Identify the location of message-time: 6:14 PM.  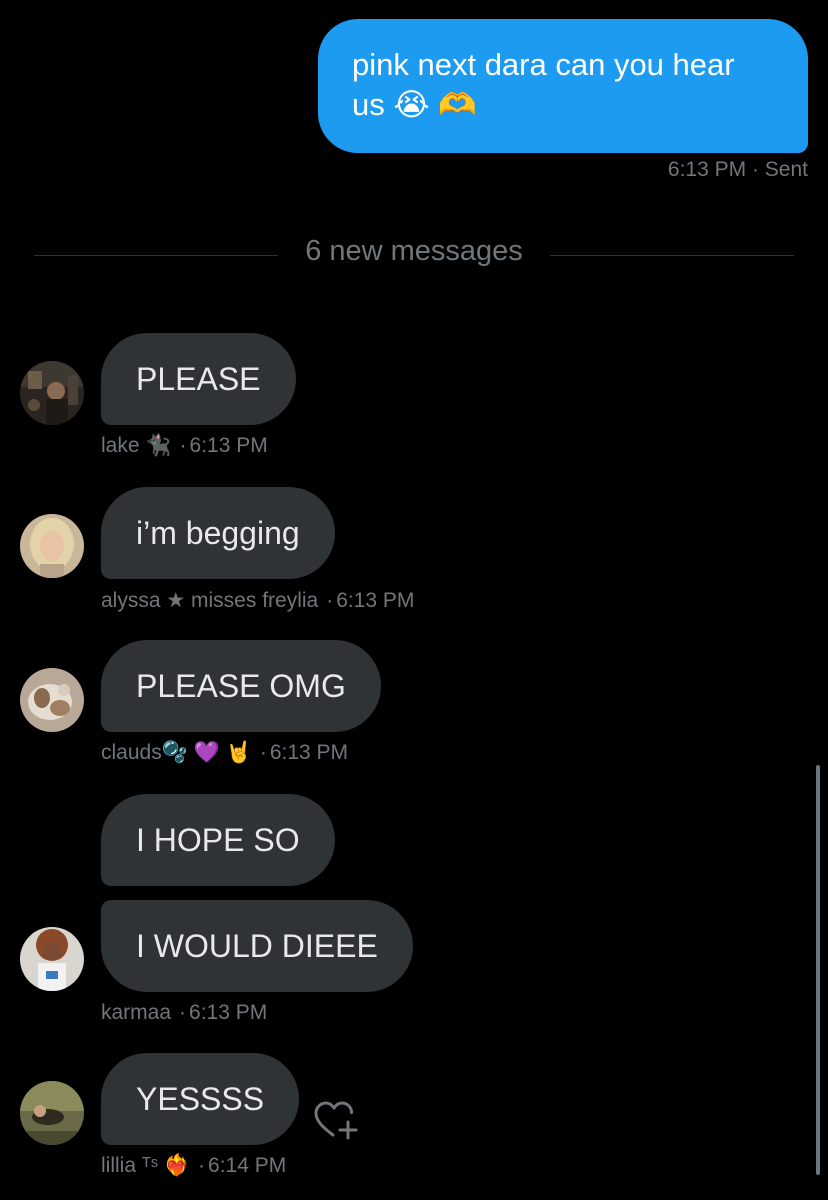
(247, 1165).